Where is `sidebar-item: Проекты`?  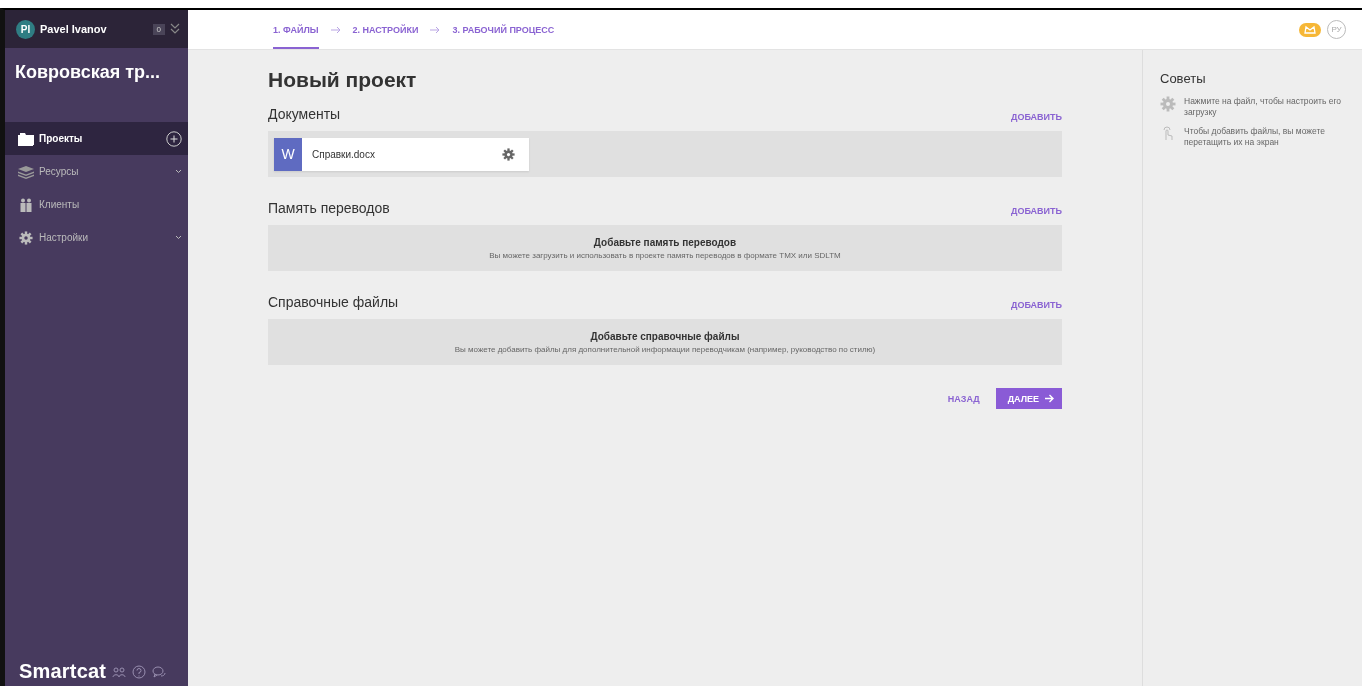 sidebar-item: Проекты is located at coordinates (96, 138).